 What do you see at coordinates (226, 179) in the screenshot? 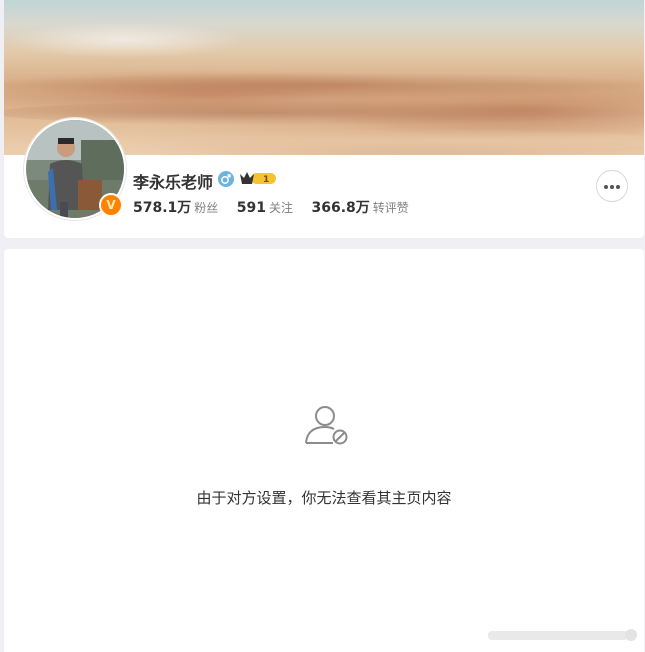
I see `male-gender-icon` at bounding box center [226, 179].